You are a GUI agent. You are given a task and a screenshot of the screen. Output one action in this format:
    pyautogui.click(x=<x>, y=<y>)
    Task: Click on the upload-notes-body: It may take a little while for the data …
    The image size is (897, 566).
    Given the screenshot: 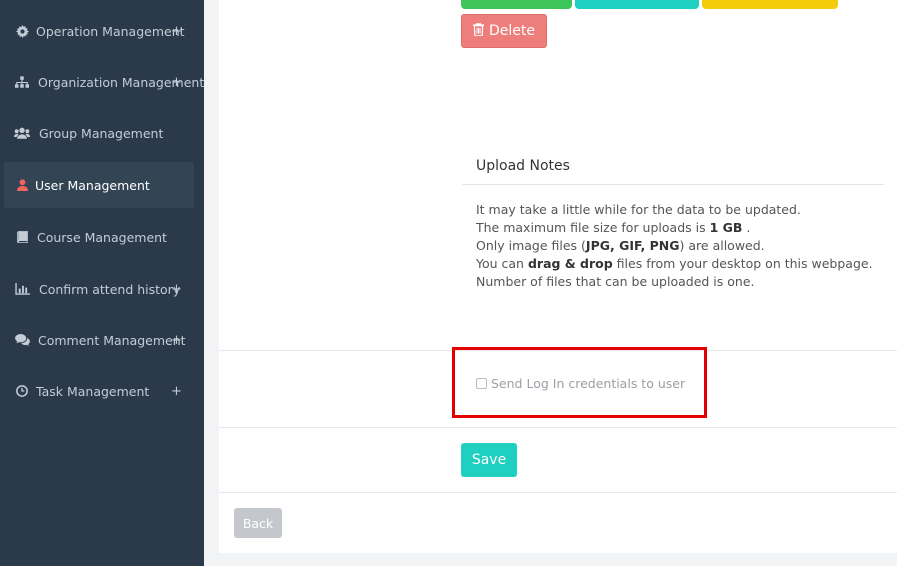 What is the action you would take?
    pyautogui.click(x=674, y=246)
    